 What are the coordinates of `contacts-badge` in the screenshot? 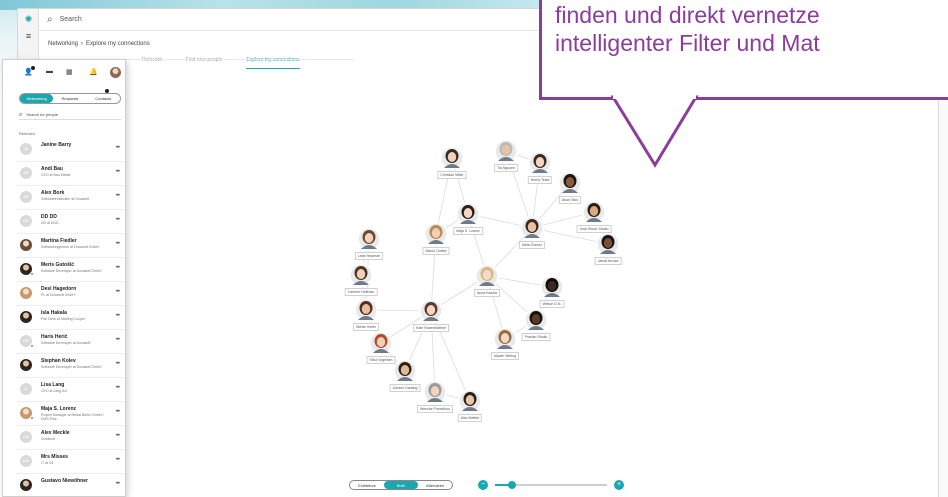 It's located at (107, 91).